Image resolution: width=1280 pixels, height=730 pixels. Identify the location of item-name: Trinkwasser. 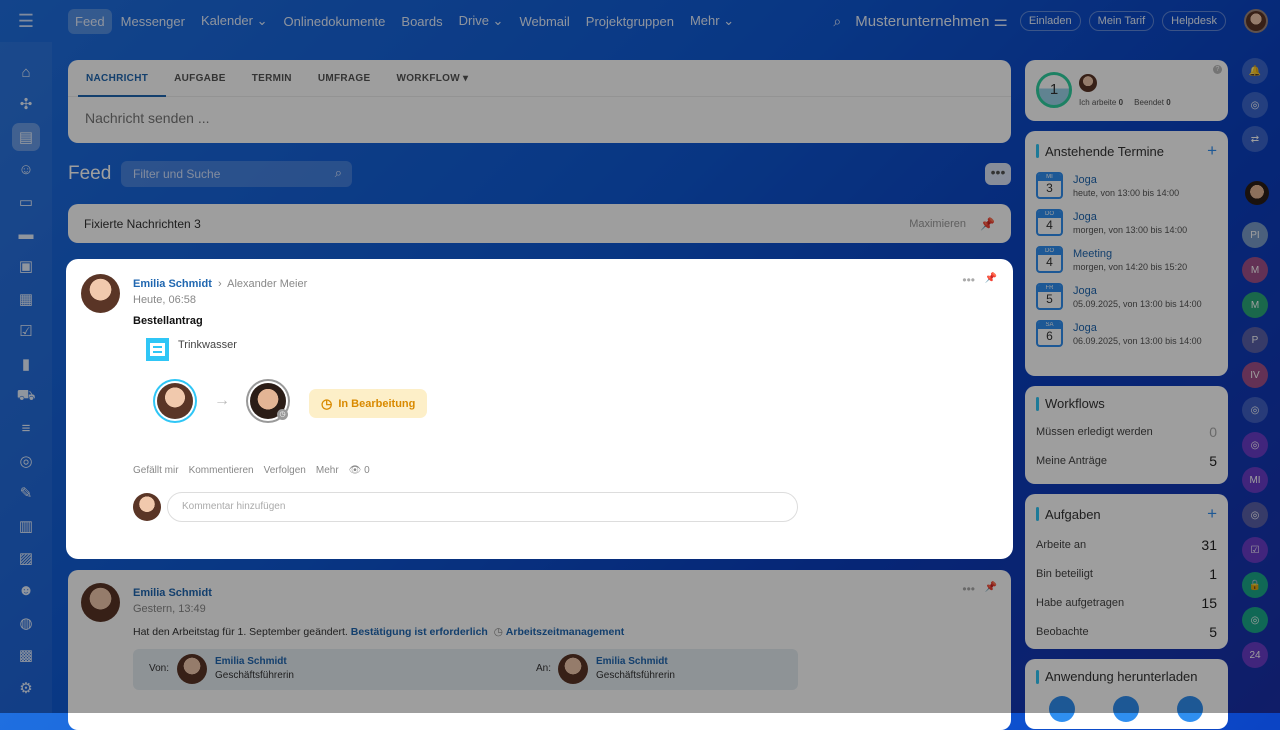
(207, 345).